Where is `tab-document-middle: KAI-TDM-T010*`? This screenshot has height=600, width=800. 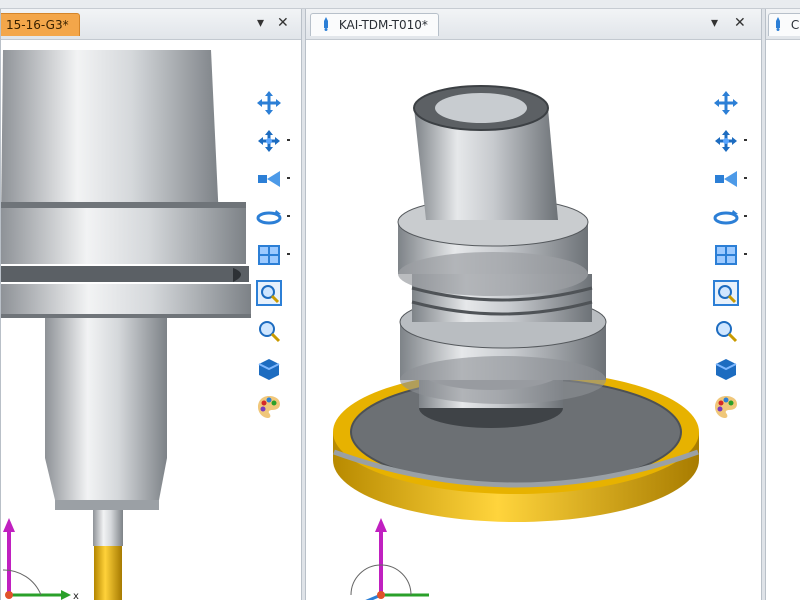
tab-document-middle: KAI-TDM-T010* is located at coordinates (374, 24).